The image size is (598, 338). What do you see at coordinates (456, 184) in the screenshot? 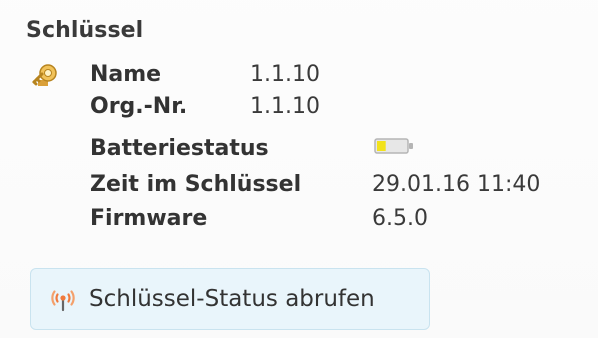
I see `time-in-key-value: 29.01.16 11:40` at bounding box center [456, 184].